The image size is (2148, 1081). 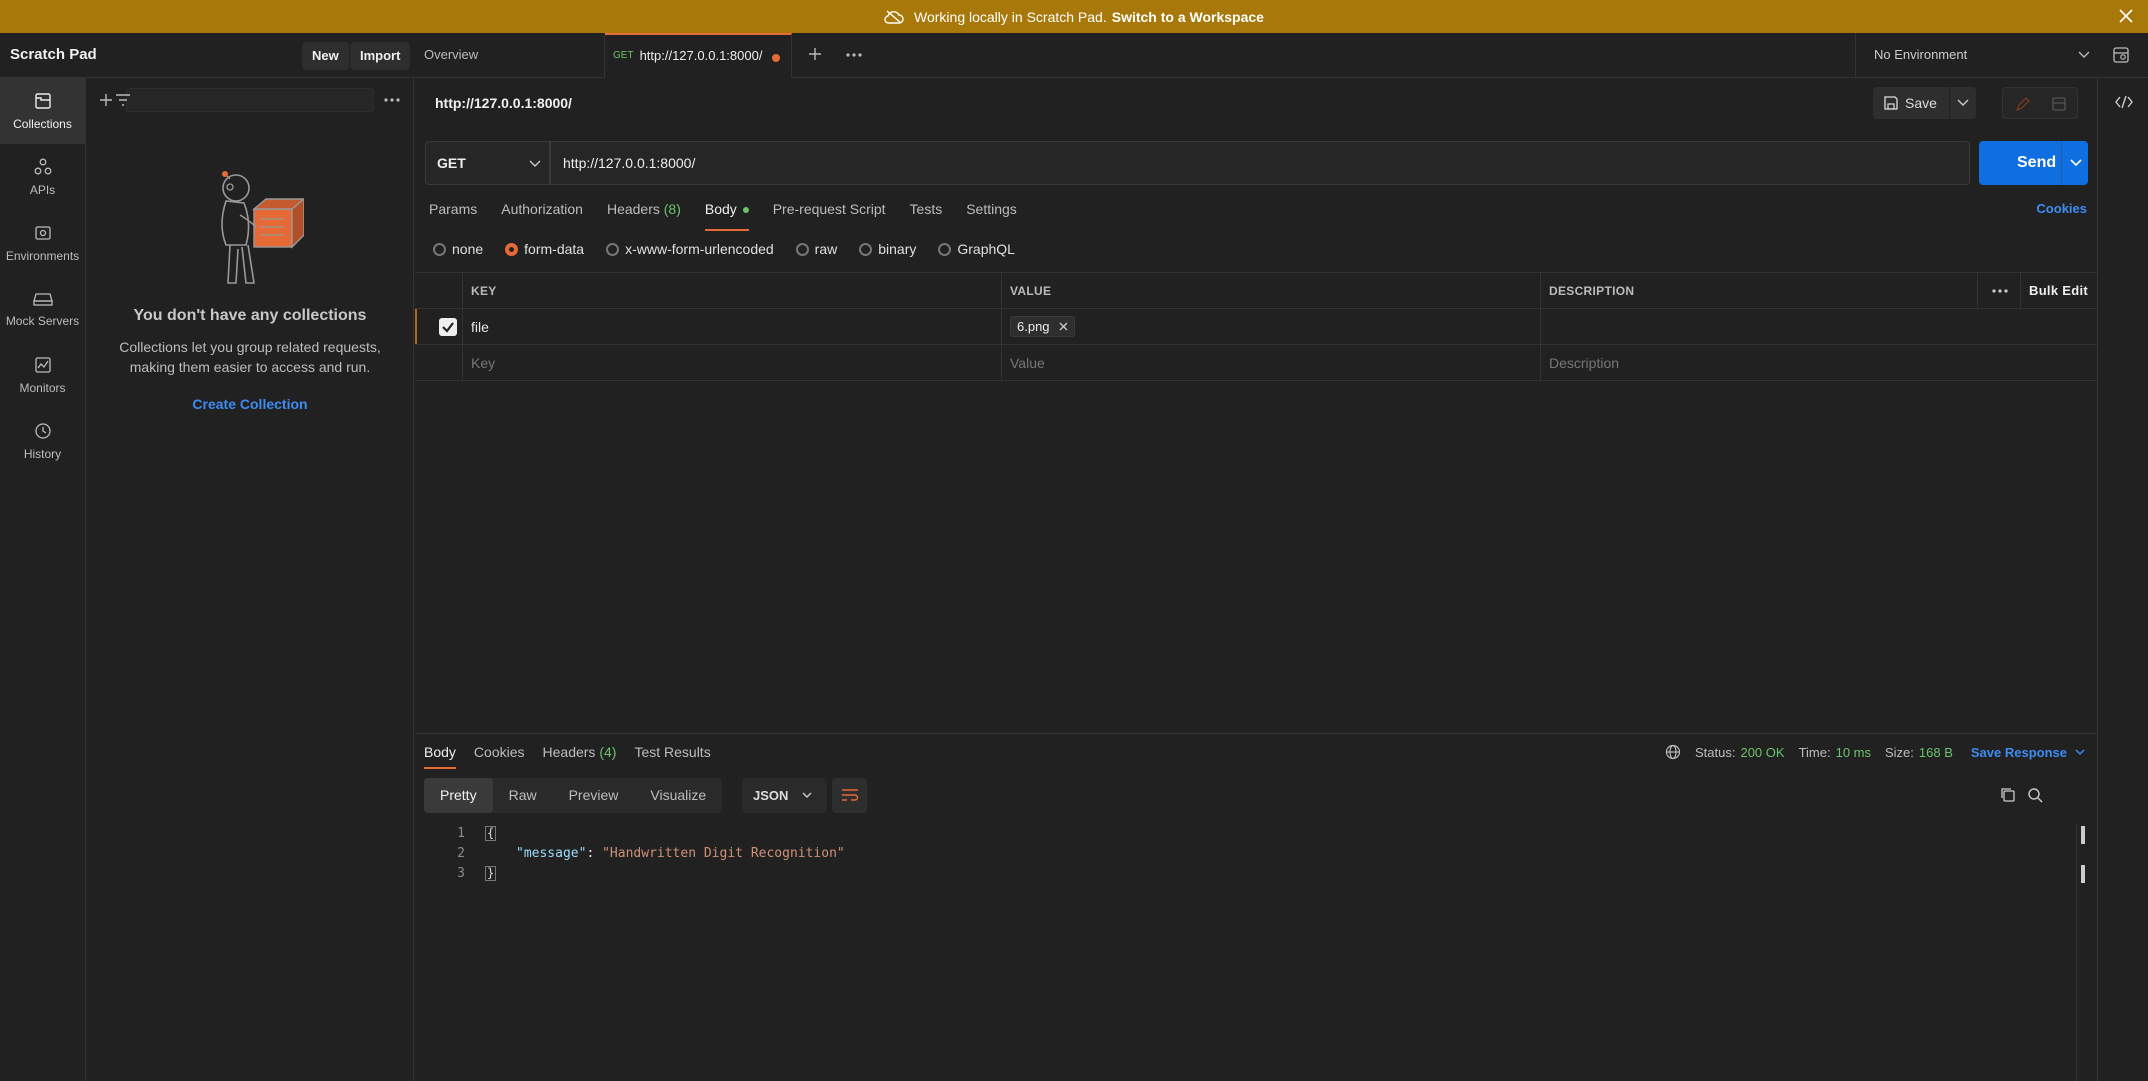 I want to click on globe-icon, so click(x=1673, y=752).